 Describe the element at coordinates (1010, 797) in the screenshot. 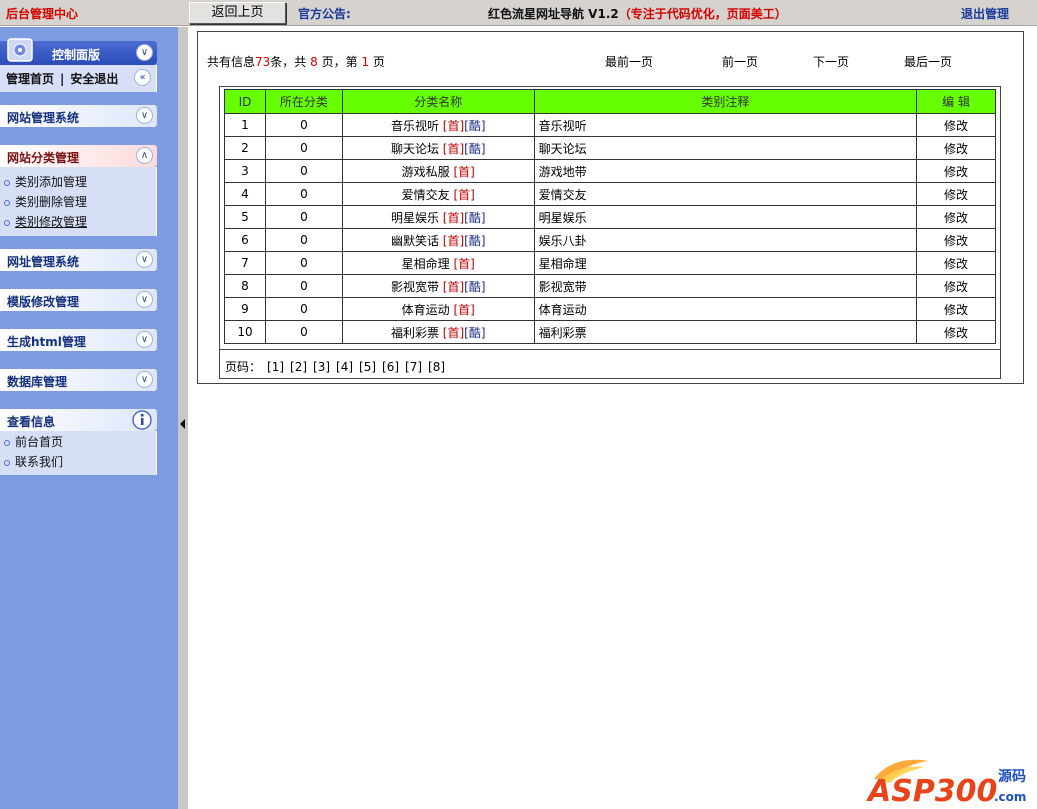

I see `logo-domain: .com` at that location.